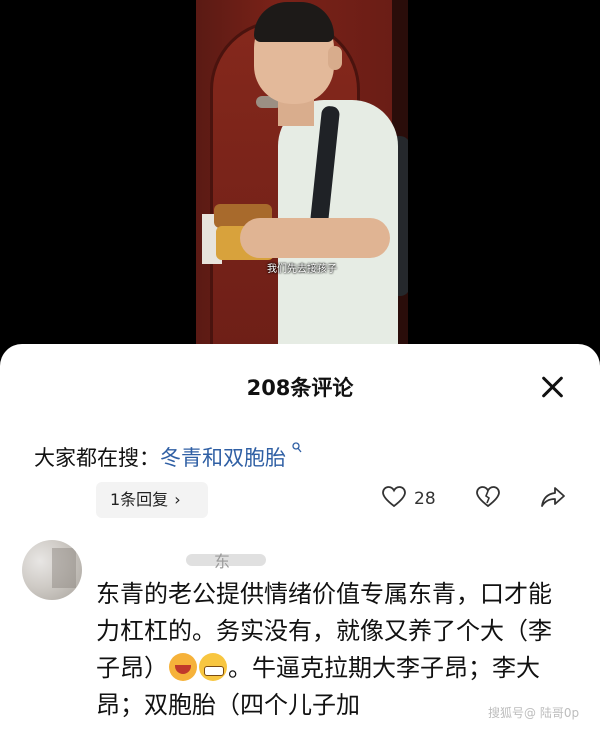 This screenshot has height=735, width=600. I want to click on person-arm, so click(315, 238).